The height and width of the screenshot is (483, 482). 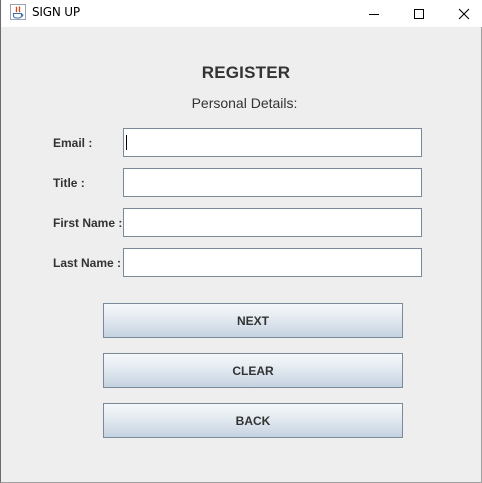 What do you see at coordinates (56, 12) in the screenshot?
I see `window-title: SIGN UP` at bounding box center [56, 12].